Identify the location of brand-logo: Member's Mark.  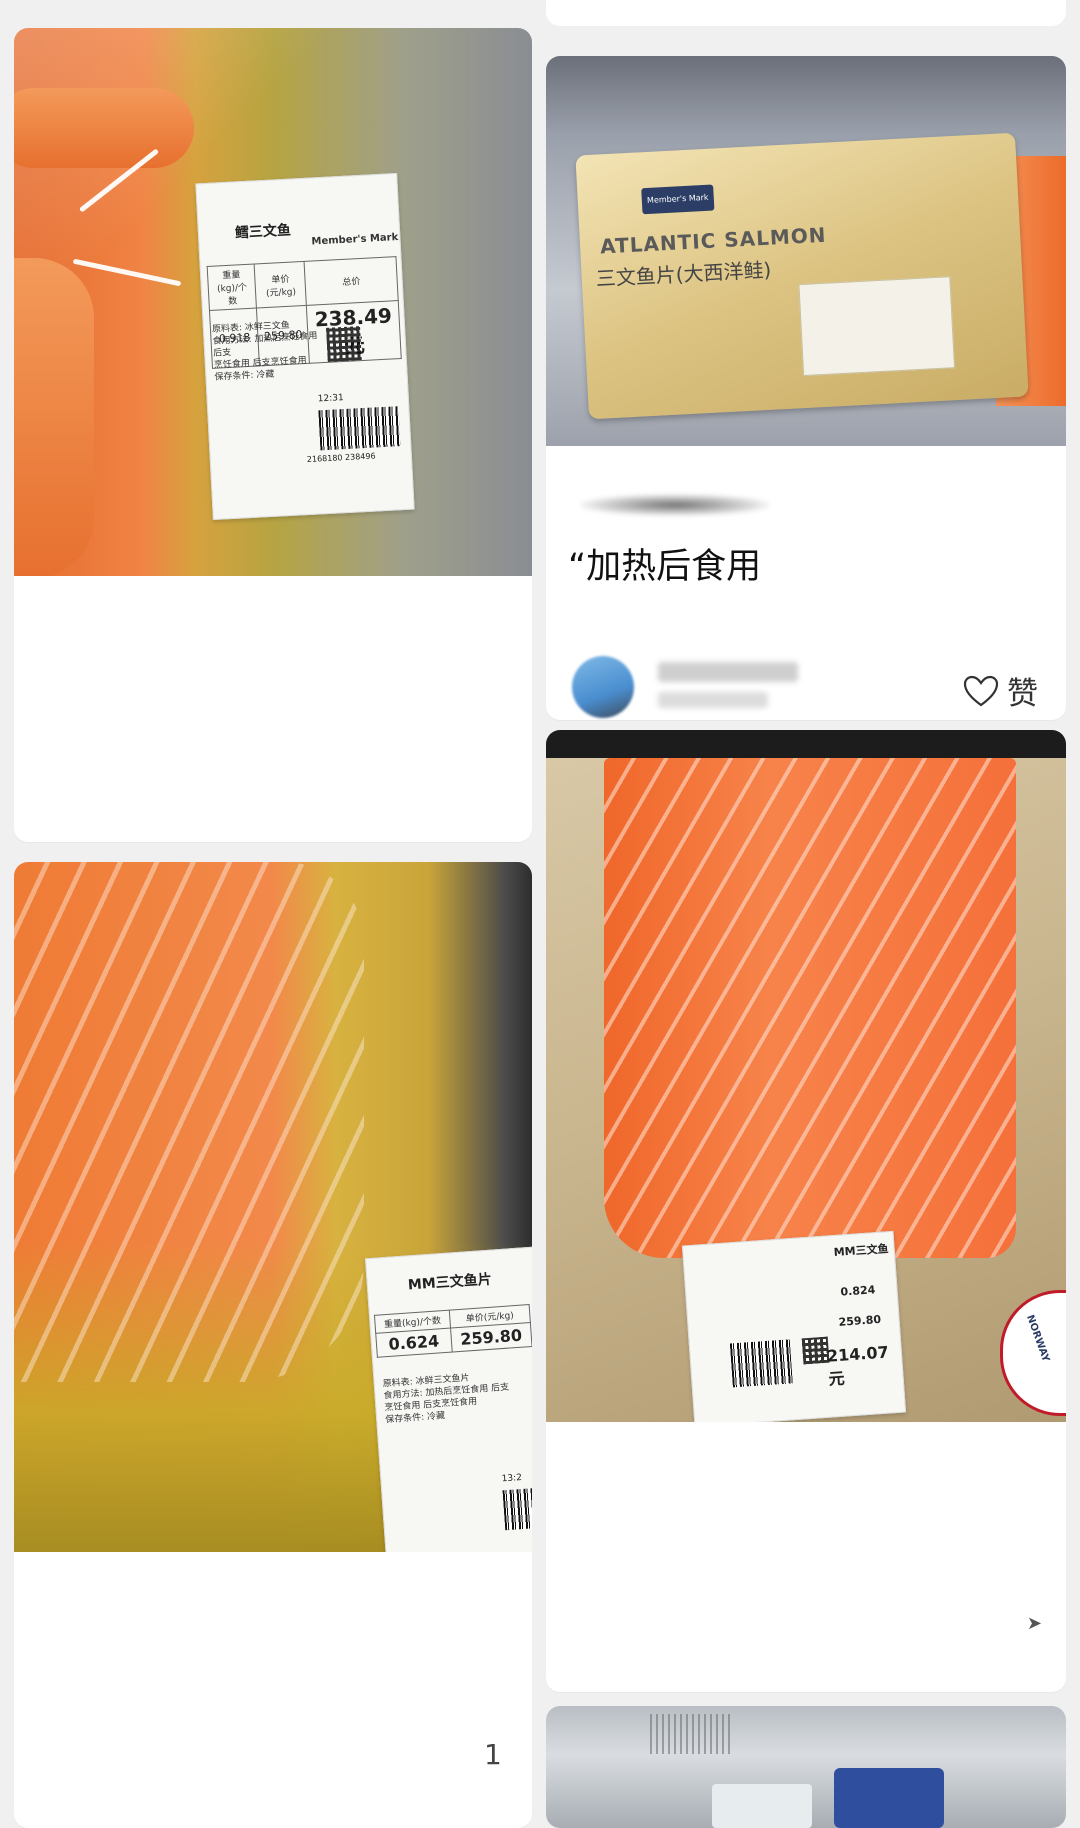
(678, 199).